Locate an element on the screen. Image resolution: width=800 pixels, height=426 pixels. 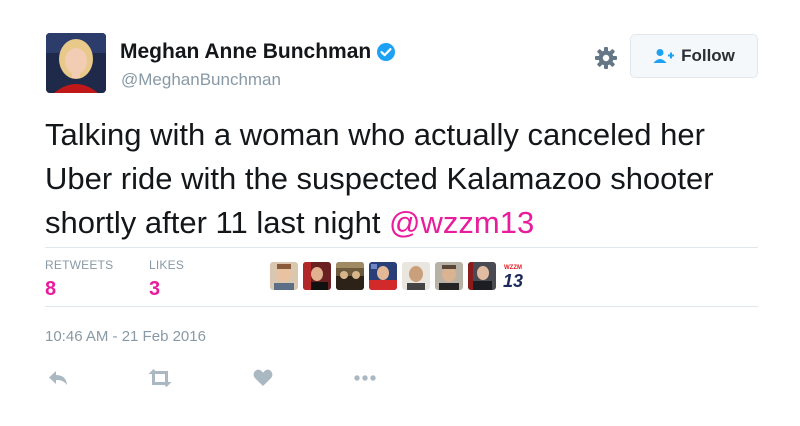
avatar-image is located at coordinates (76, 63).